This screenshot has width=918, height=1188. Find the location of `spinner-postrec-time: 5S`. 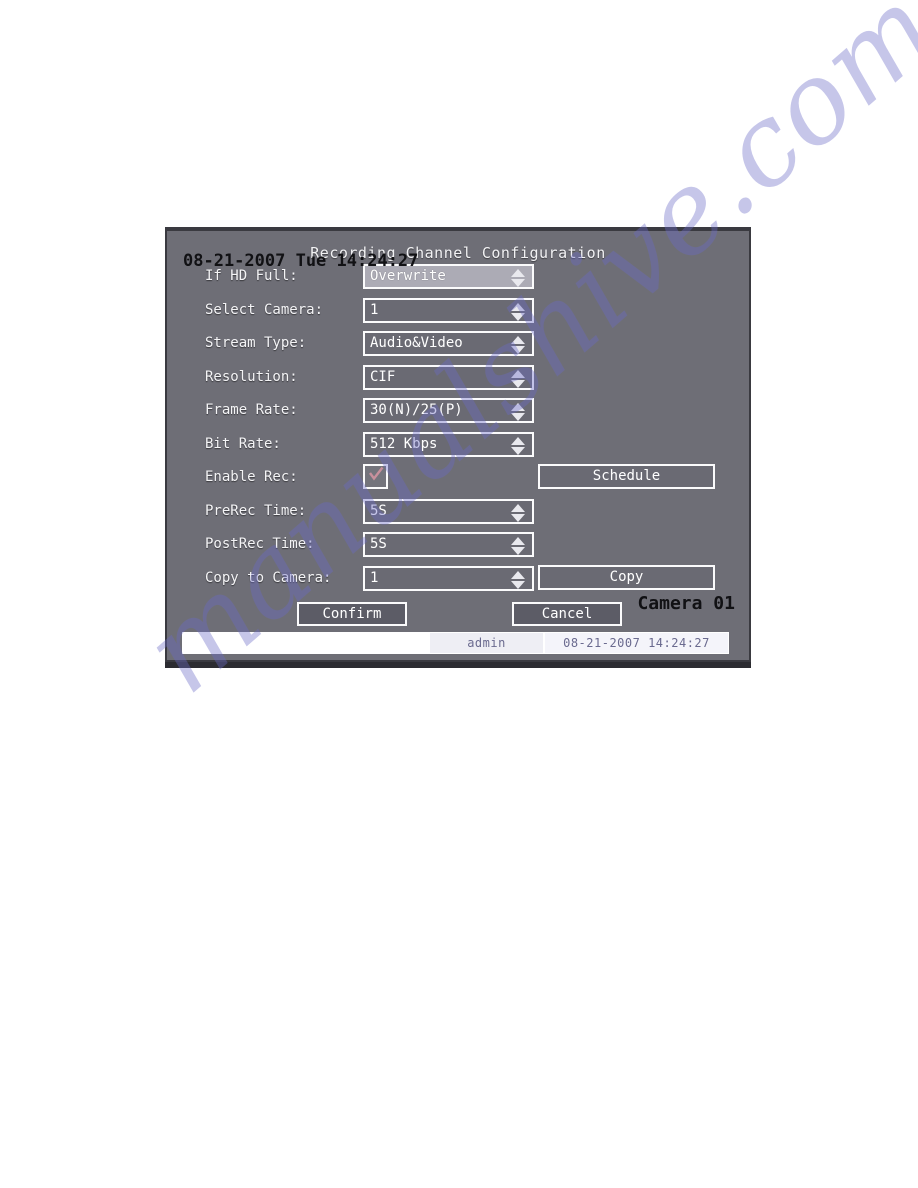

spinner-postrec-time: 5S is located at coordinates (448, 544).